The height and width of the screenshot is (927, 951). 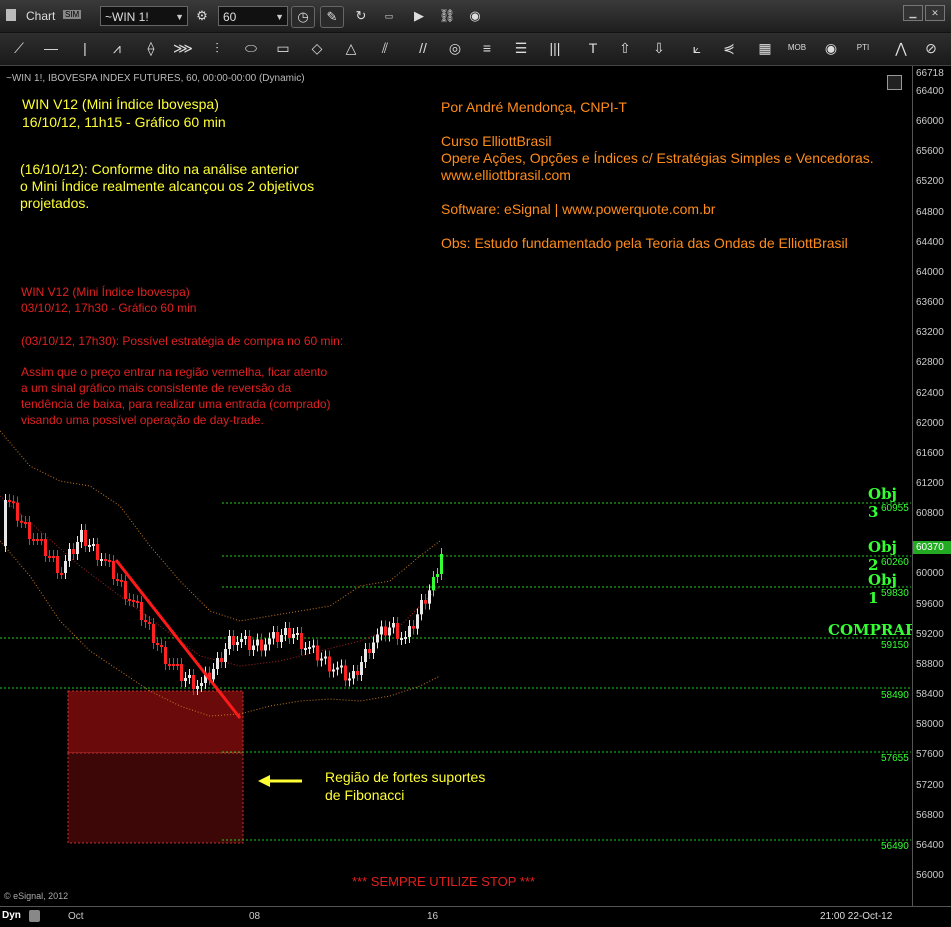 I want to click on lock-icon, so click(x=34, y=916).